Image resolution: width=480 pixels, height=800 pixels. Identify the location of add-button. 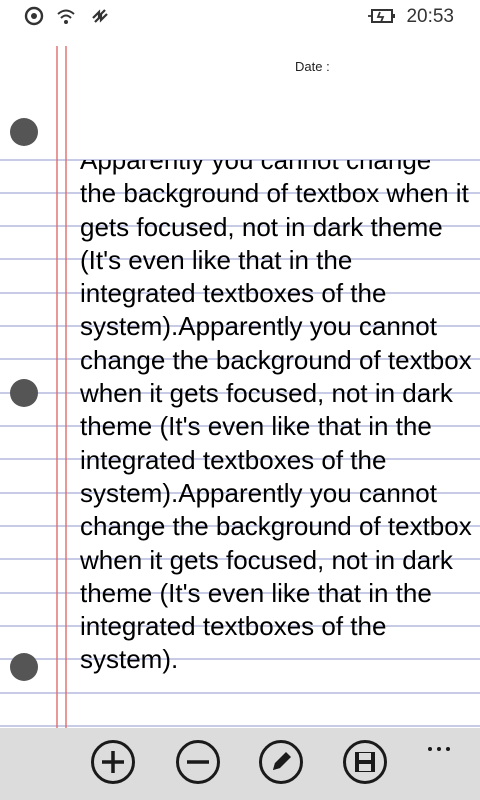
(113, 762).